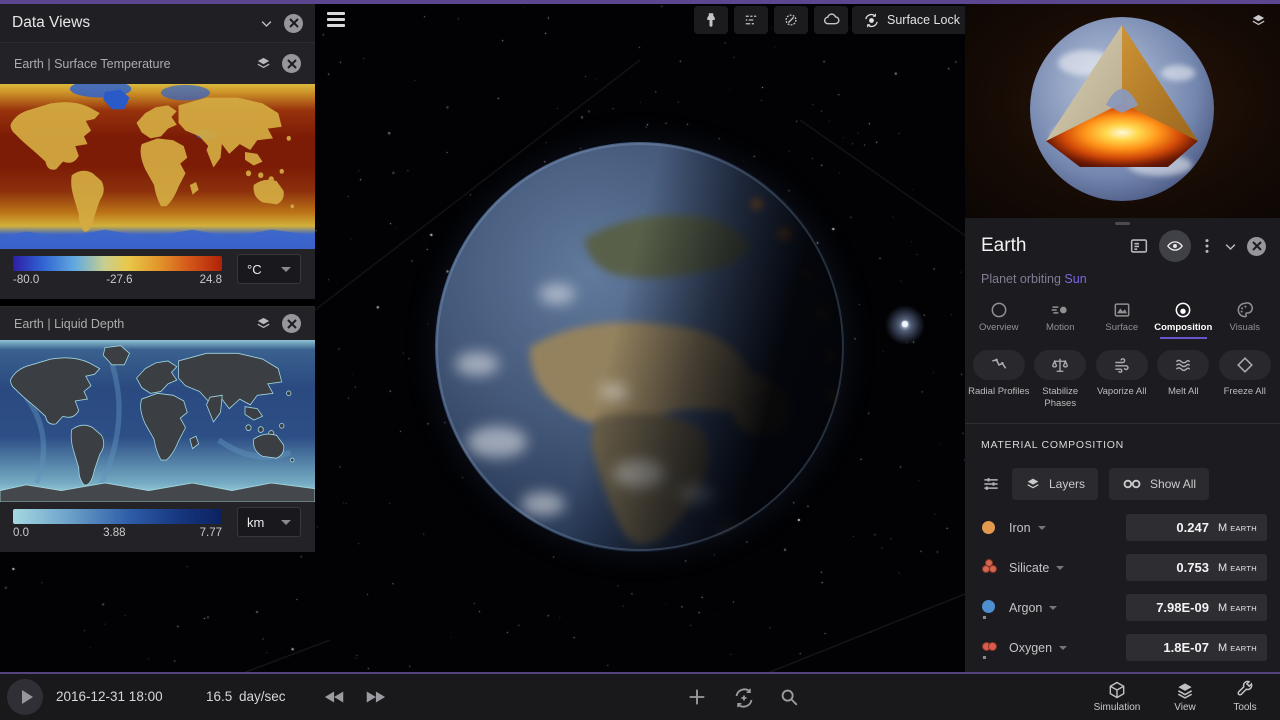 Image resolution: width=1280 pixels, height=720 pixels. What do you see at coordinates (1122, 648) in the screenshot?
I see `material-row-oxygen: Oxygen 1.8E-07 M EARTH` at bounding box center [1122, 648].